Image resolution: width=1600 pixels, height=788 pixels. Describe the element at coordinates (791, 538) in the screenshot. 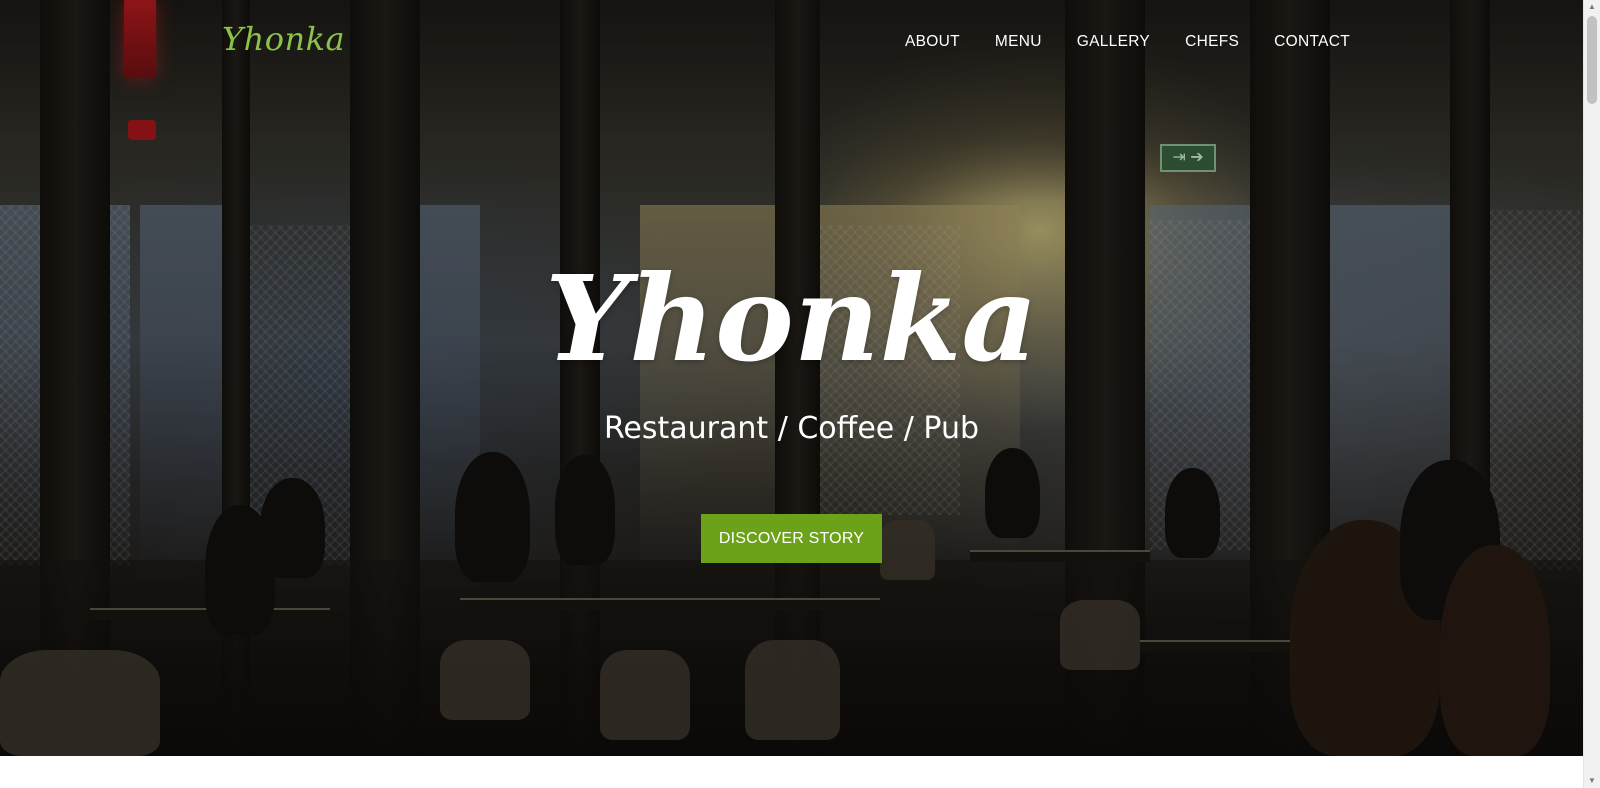

I see `discover-story-button: DISCOVER STORY` at that location.